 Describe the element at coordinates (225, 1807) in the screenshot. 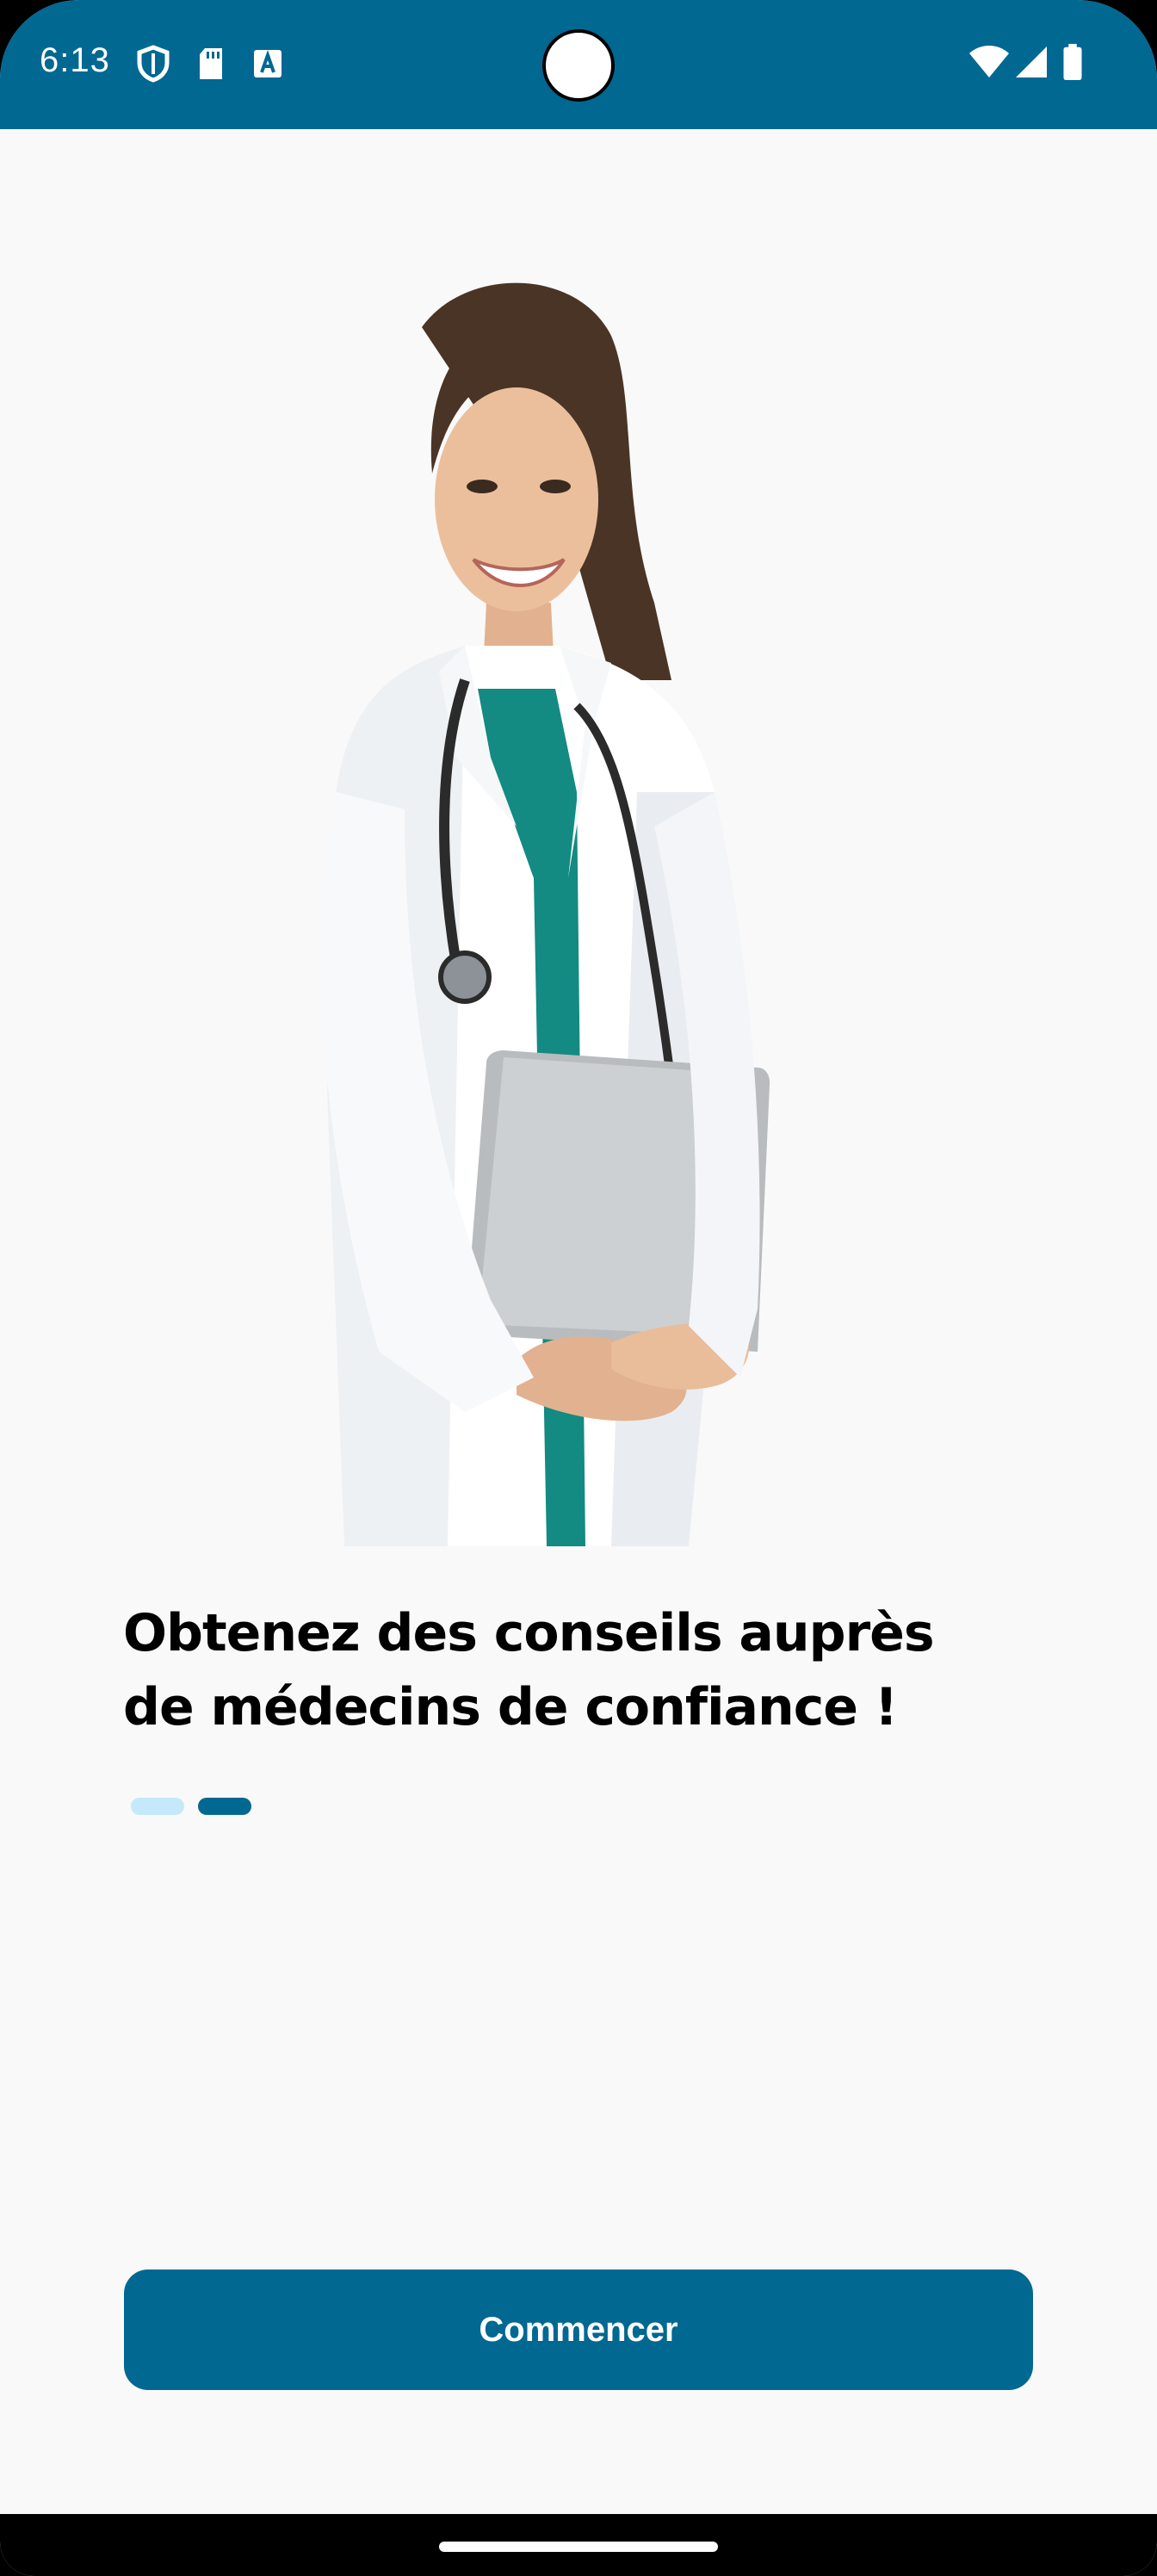

I see `page-indicator-dot-active` at that location.